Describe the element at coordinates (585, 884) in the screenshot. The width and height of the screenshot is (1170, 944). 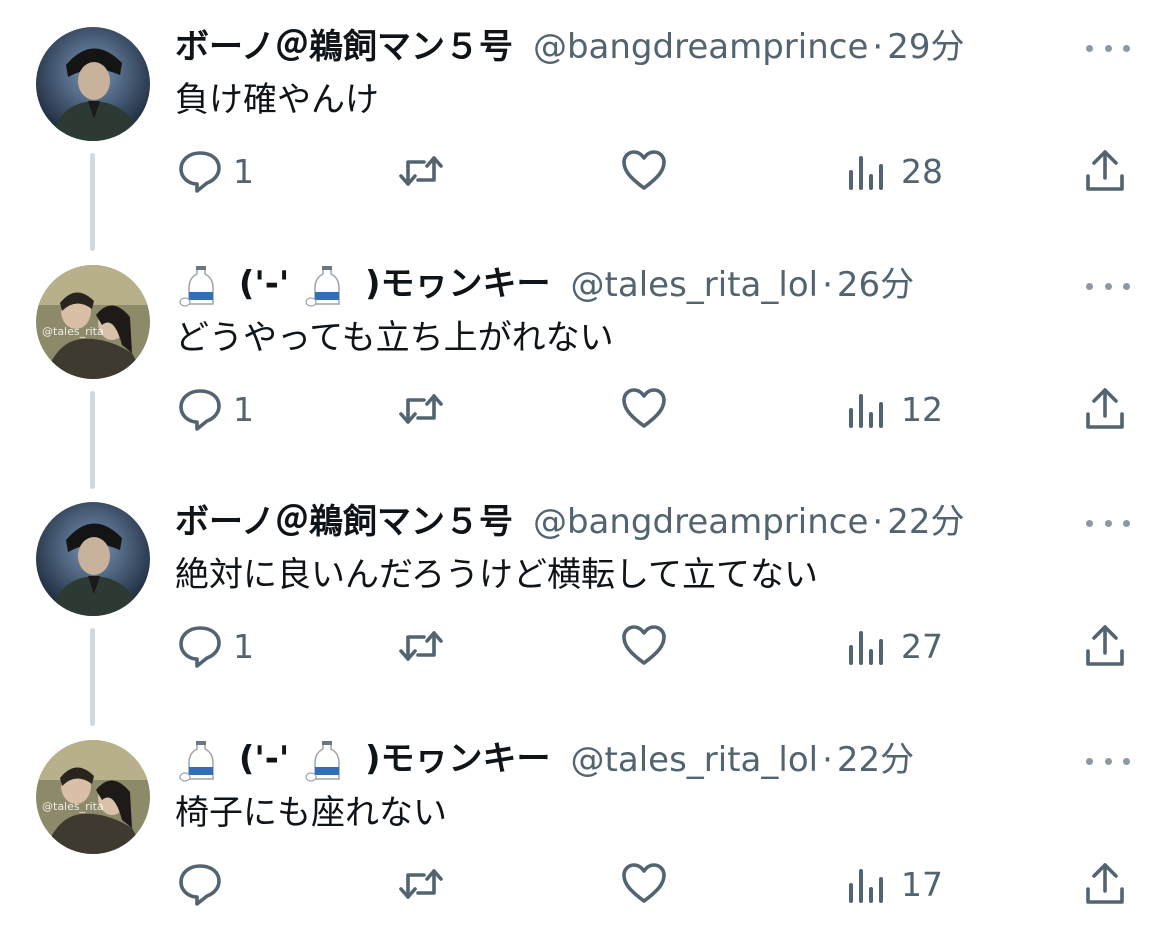
I see `action-bar: 17` at that location.